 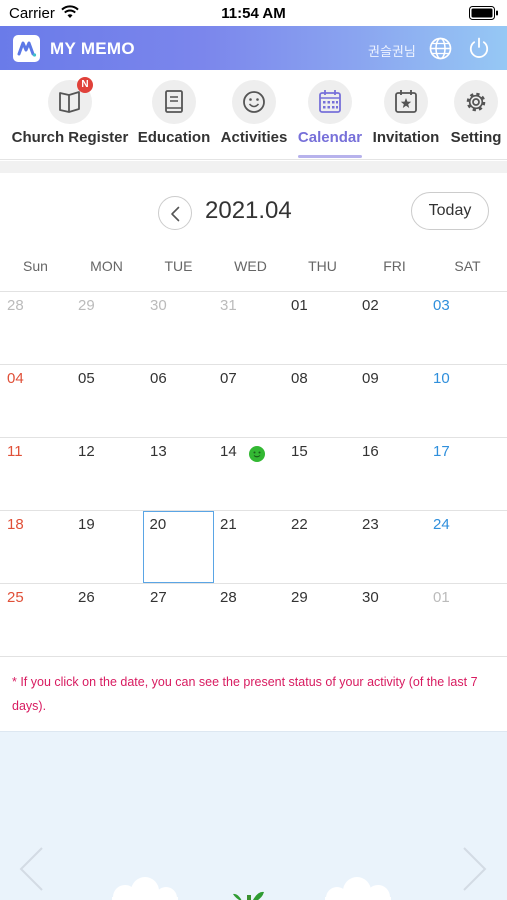 I want to click on tab-church-register: N Church Register, so click(x=70, y=115).